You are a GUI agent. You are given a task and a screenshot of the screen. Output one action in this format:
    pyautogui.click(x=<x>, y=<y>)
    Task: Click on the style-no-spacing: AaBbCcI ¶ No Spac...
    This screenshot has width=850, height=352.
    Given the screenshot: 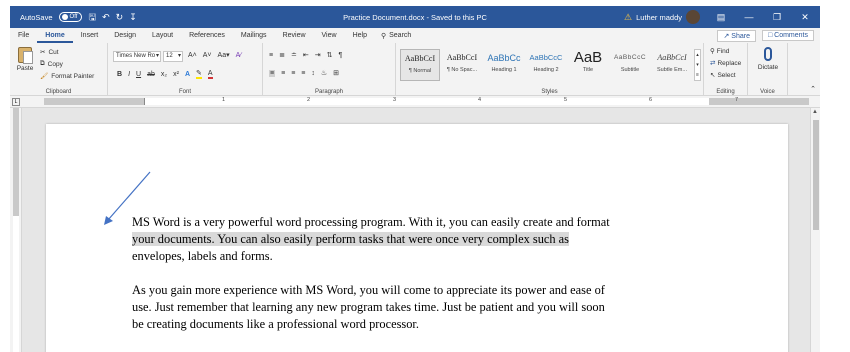 What is the action you would take?
    pyautogui.click(x=462, y=65)
    